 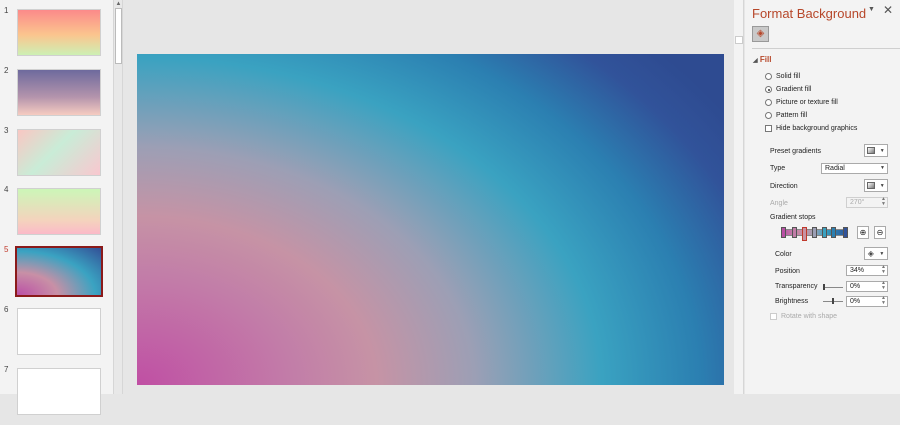 I want to click on color-button: ◈ ▼, so click(x=876, y=253).